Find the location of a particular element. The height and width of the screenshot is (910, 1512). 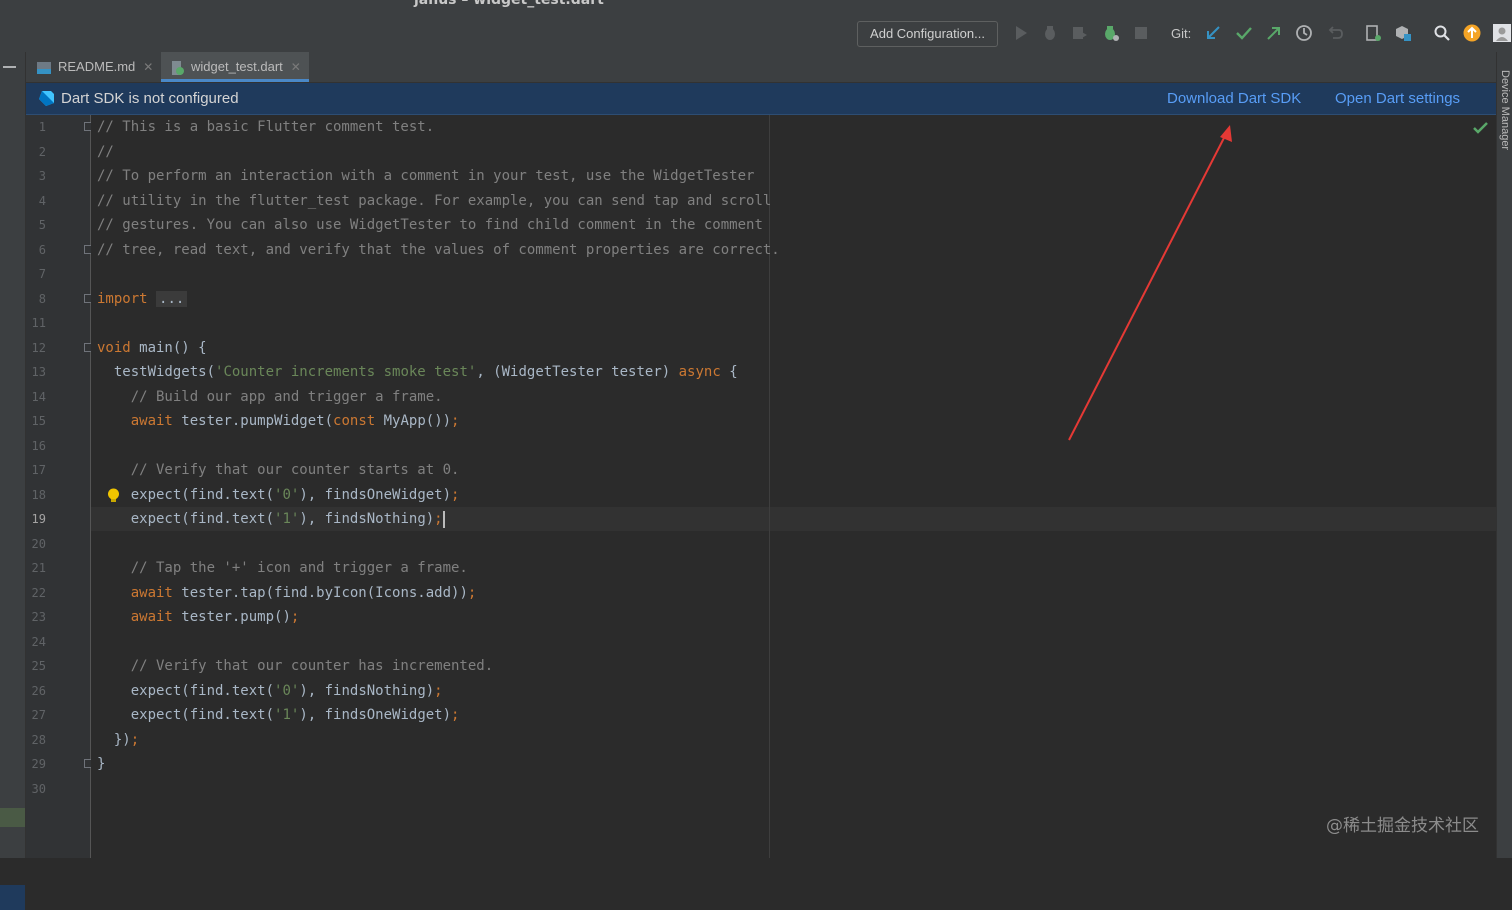

line-number: 22 is located at coordinates (38, 592).